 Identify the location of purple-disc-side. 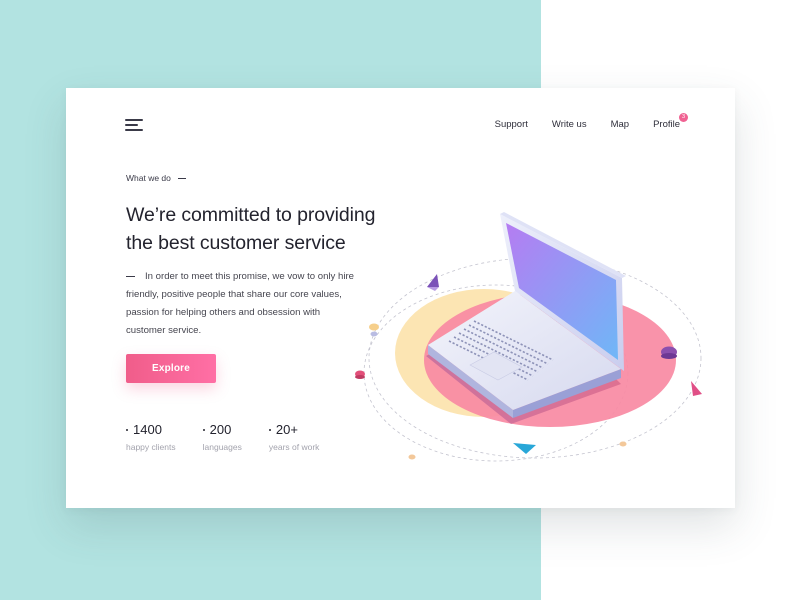
(669, 356).